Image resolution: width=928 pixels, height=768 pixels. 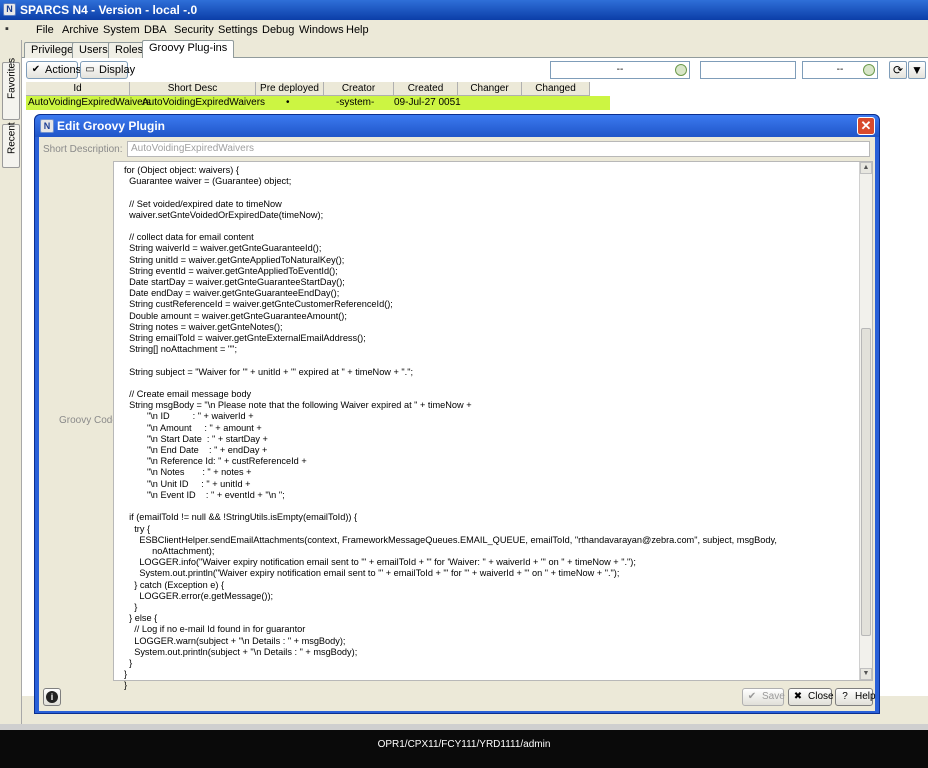 I want to click on menu-file: File, so click(x=45, y=30).